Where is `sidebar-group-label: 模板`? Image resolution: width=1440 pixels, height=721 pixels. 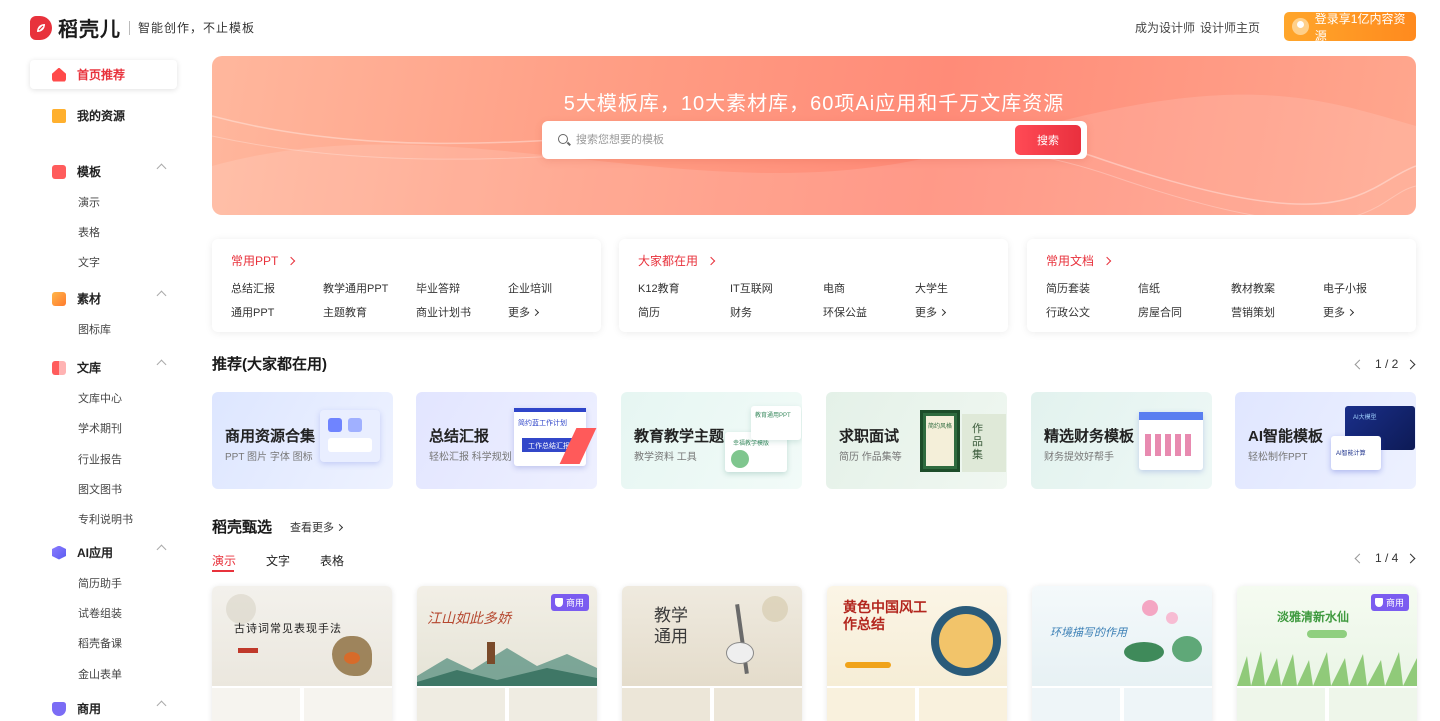
sidebar-group-label: 模板 is located at coordinates (89, 172).